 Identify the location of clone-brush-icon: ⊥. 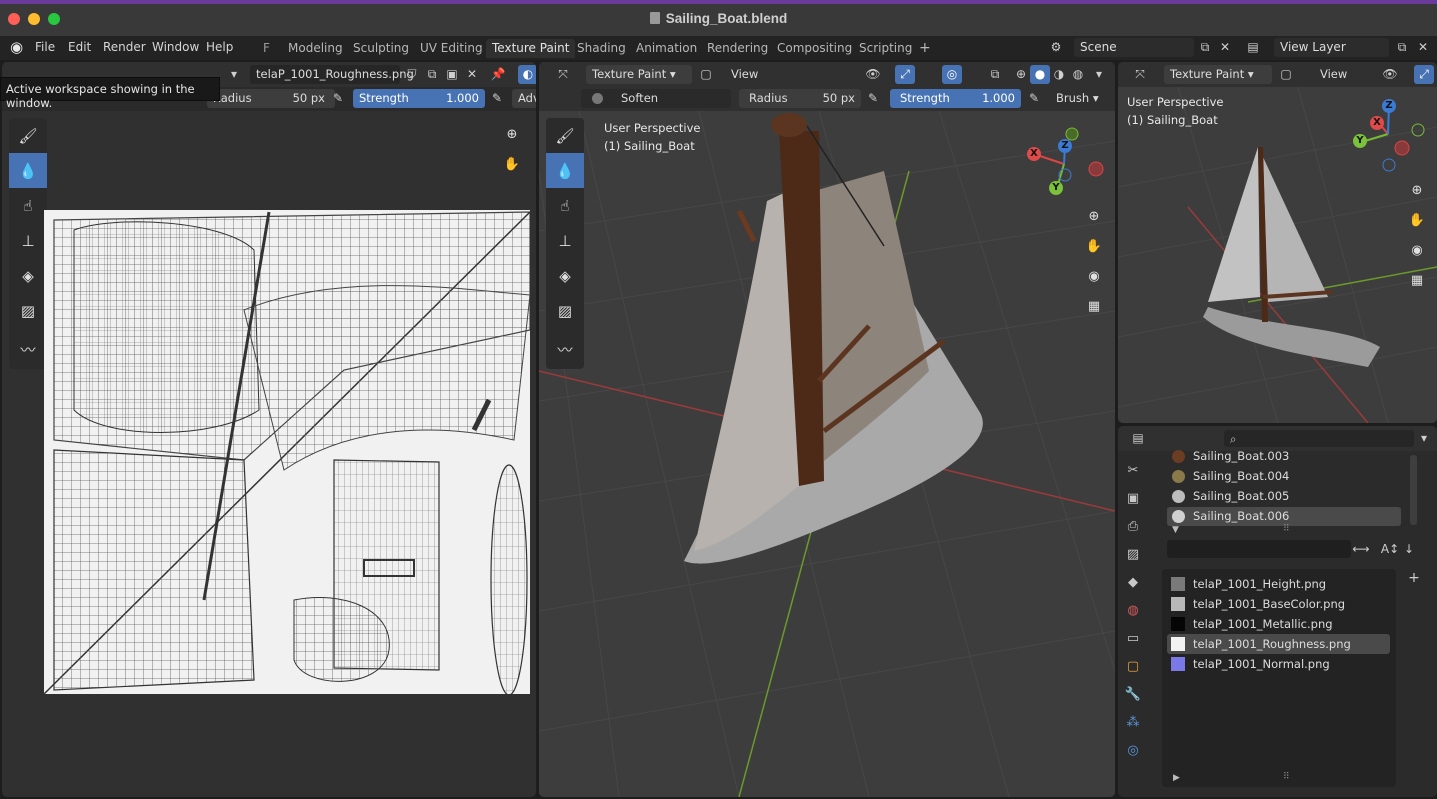
(565, 240).